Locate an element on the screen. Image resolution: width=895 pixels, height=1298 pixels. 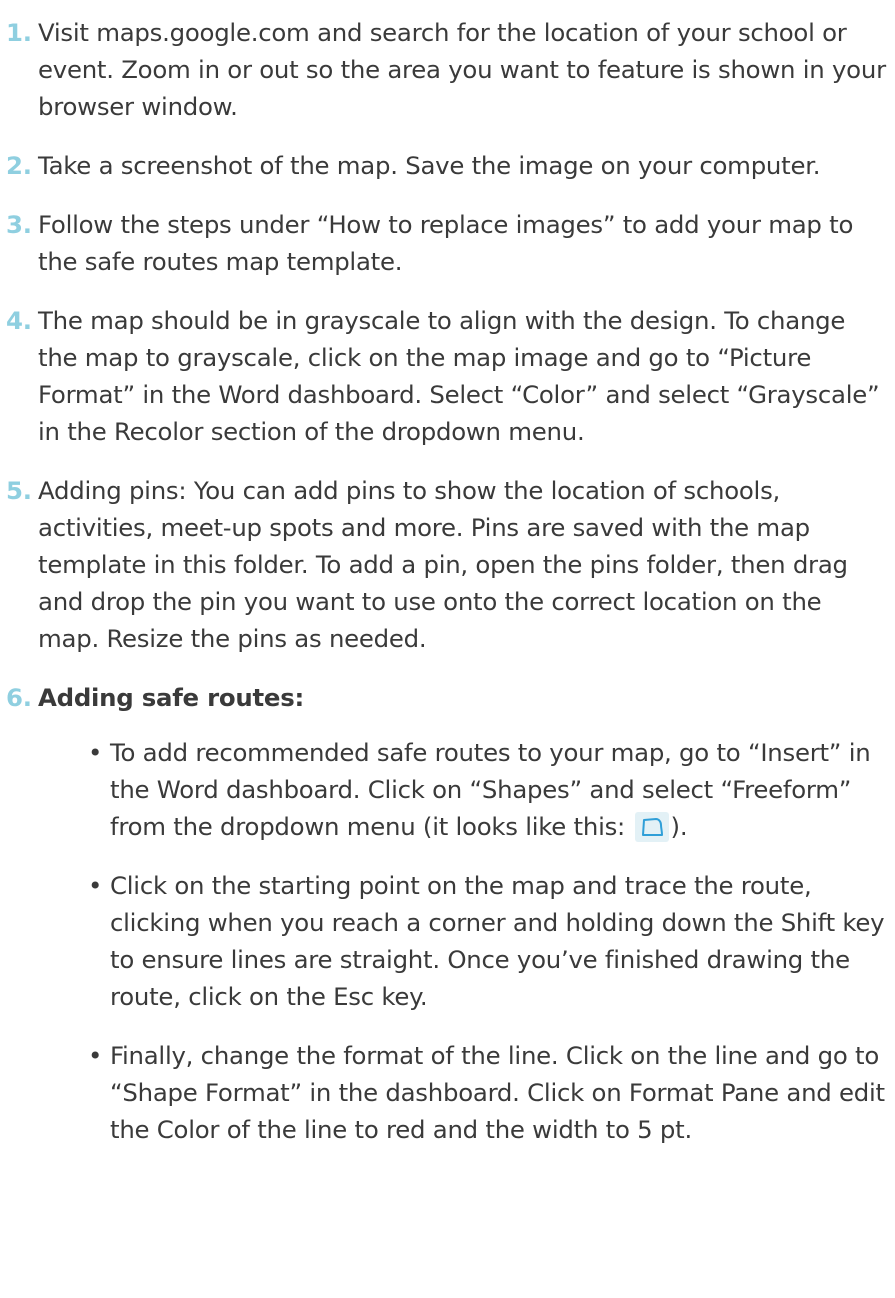
step-number: 4. is located at coordinates (19, 320).